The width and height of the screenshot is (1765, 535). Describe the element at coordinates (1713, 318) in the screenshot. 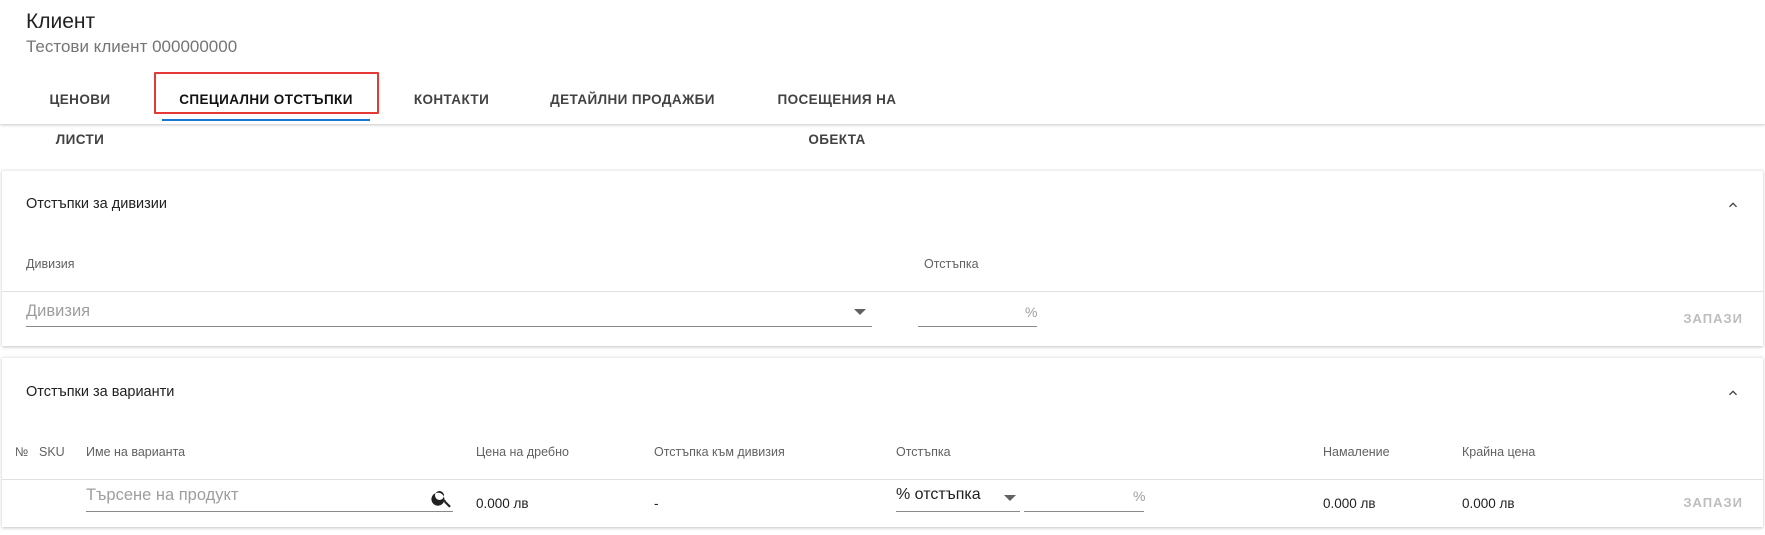

I see `save-division-discount-button: ЗАПАЗИ` at that location.